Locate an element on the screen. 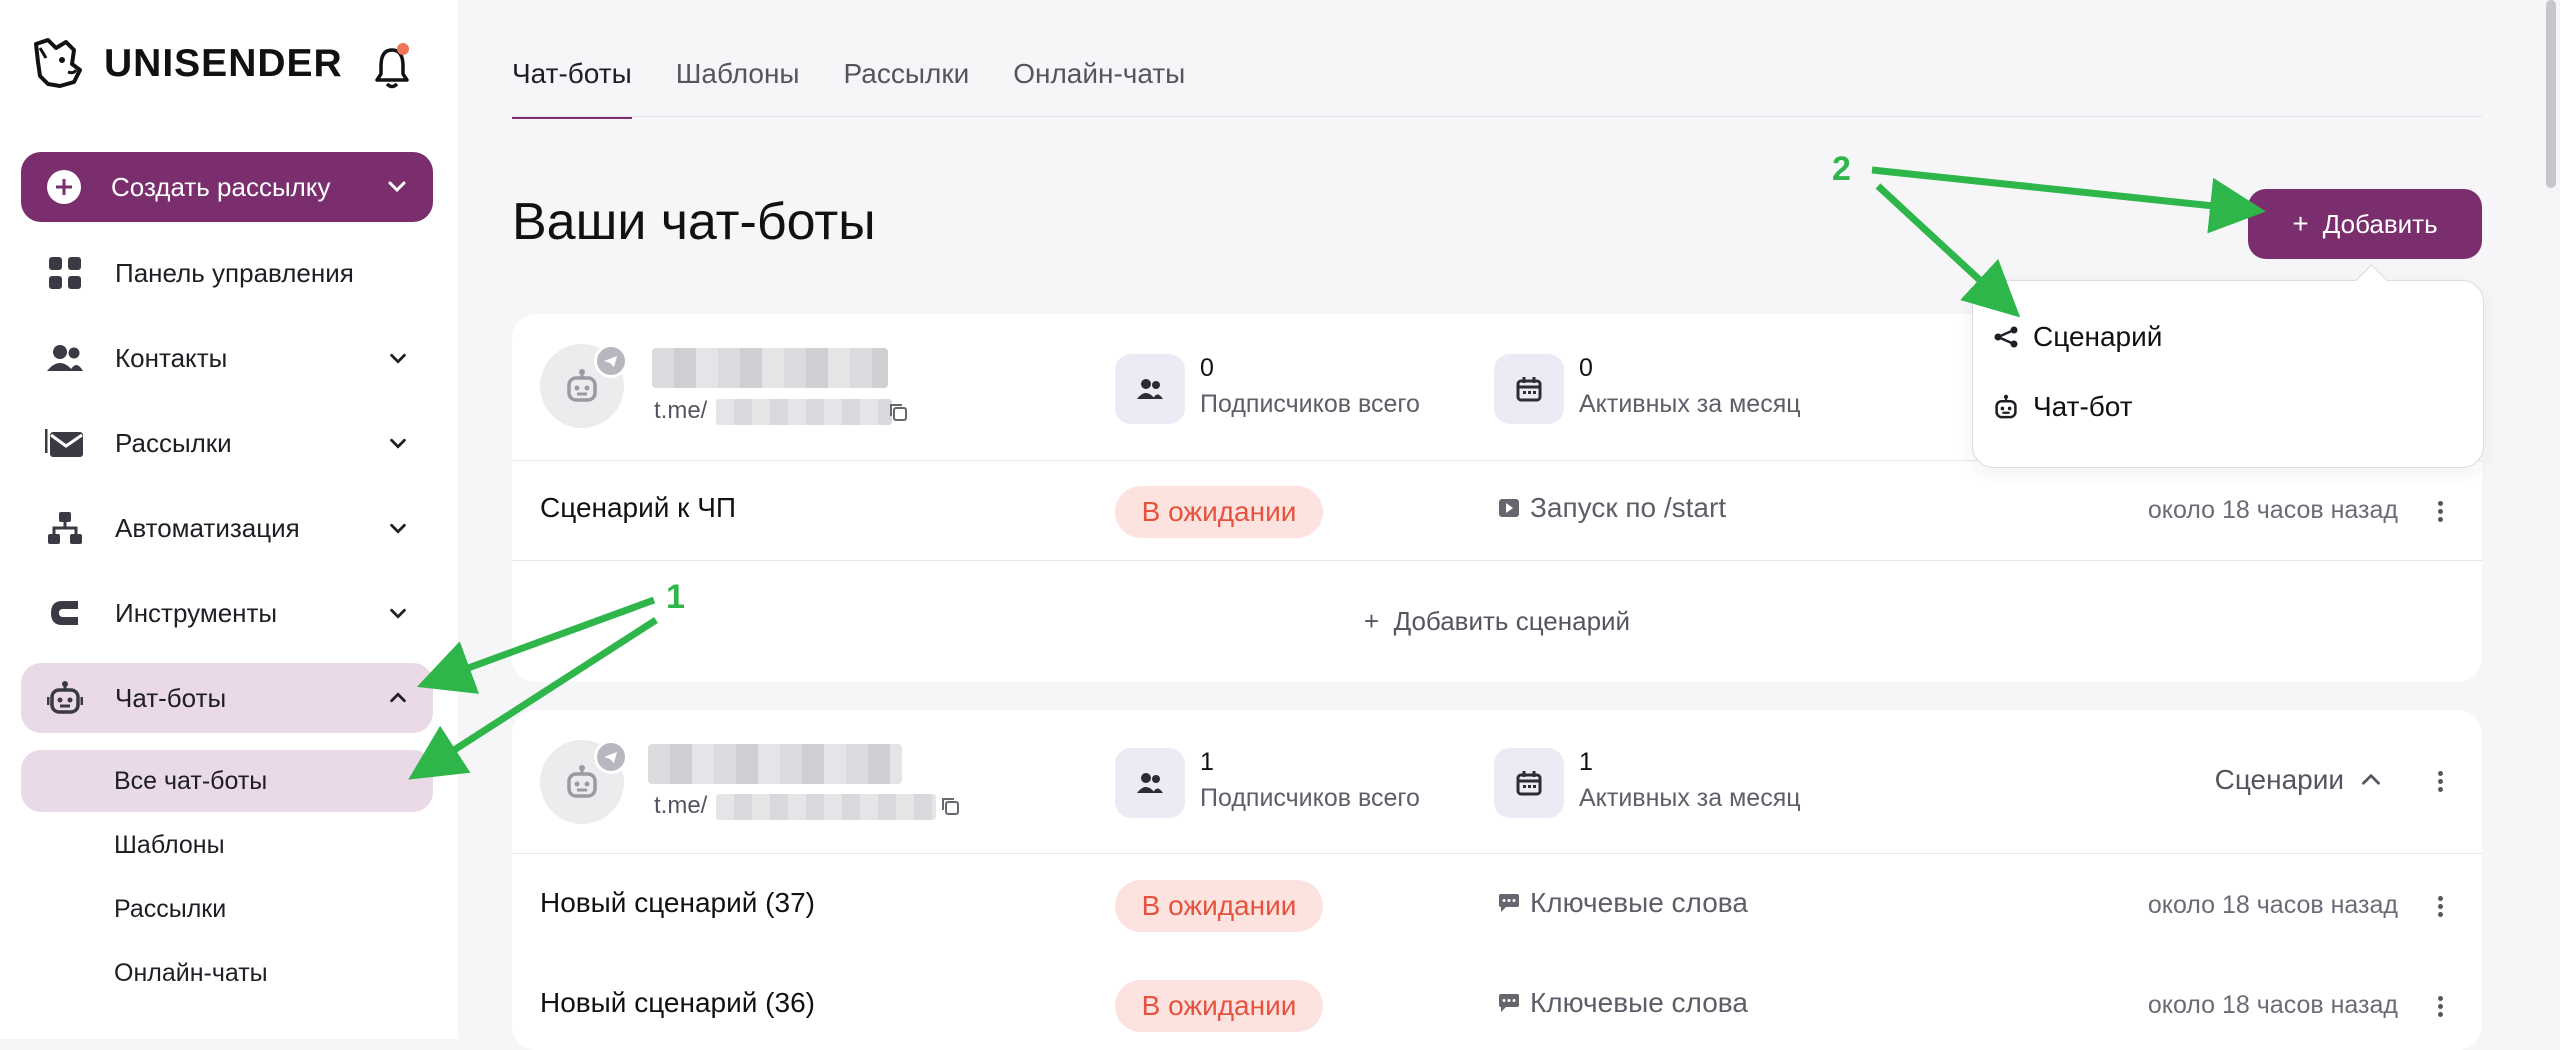 Image resolution: width=2560 pixels, height=1050 pixels. sidebar-item-tools: Инструменты is located at coordinates (227, 613).